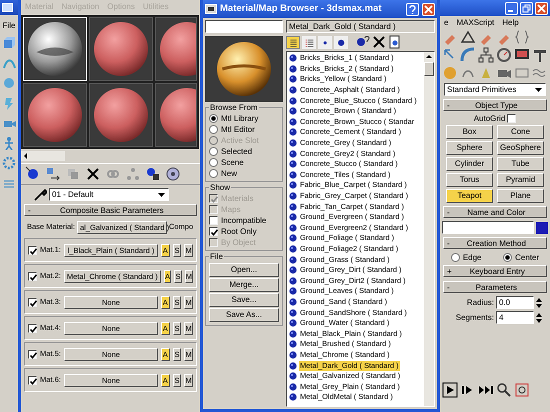 This screenshot has width=550, height=412. Describe the element at coordinates (229, 173) in the screenshot. I see `option-label: New` at that location.